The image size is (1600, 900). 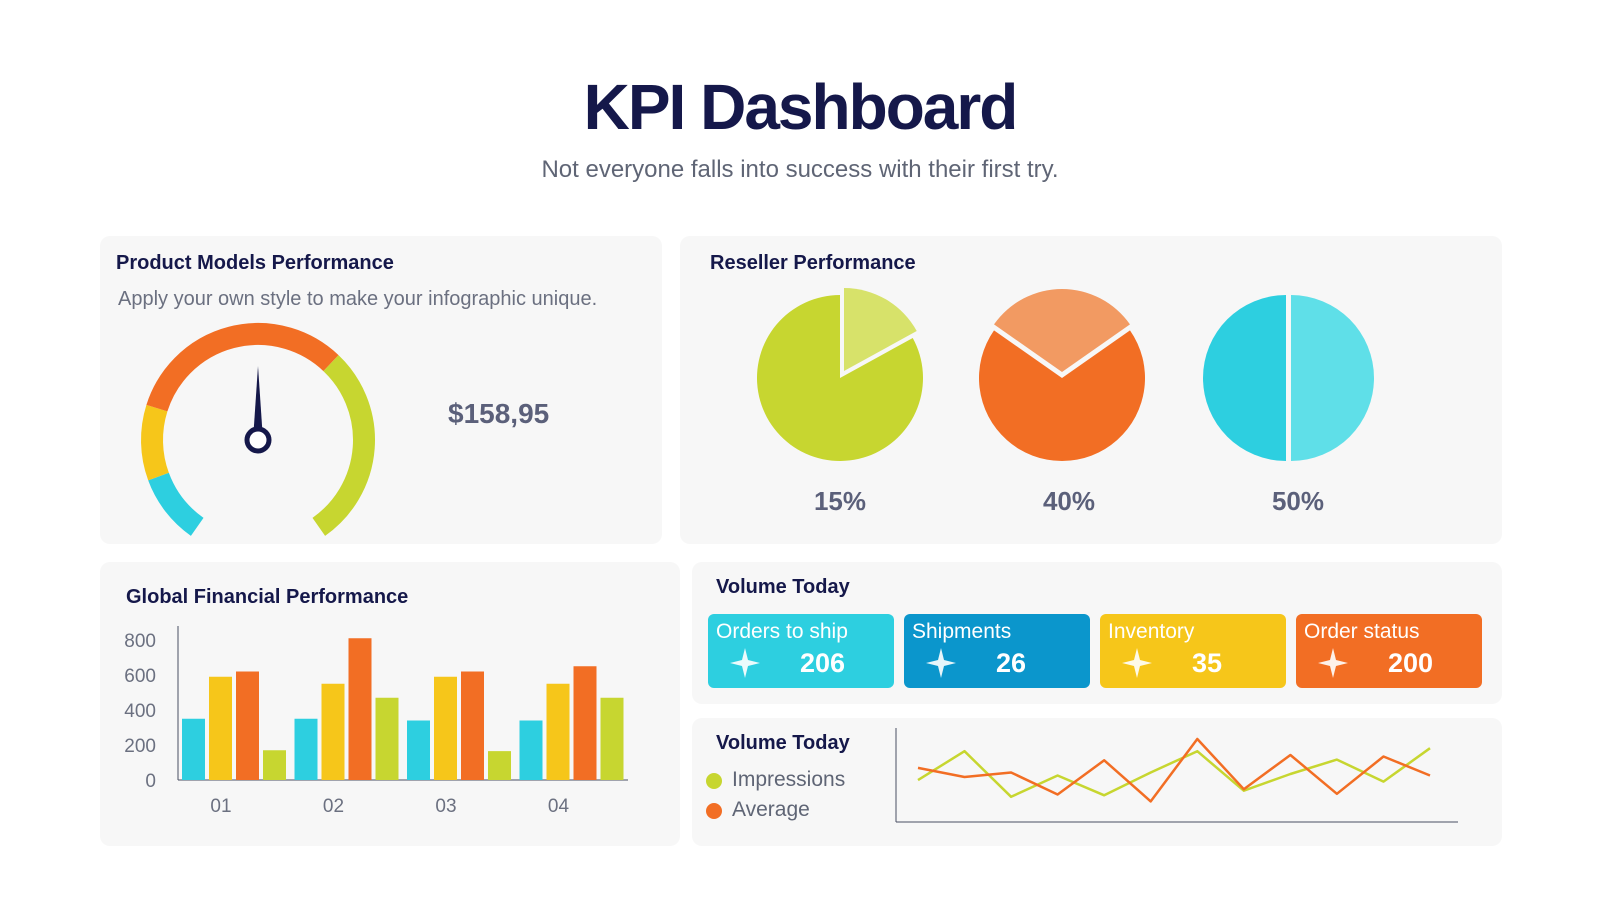 What do you see at coordinates (782, 631) in the screenshot?
I see `tile-label: Orders to ship` at bounding box center [782, 631].